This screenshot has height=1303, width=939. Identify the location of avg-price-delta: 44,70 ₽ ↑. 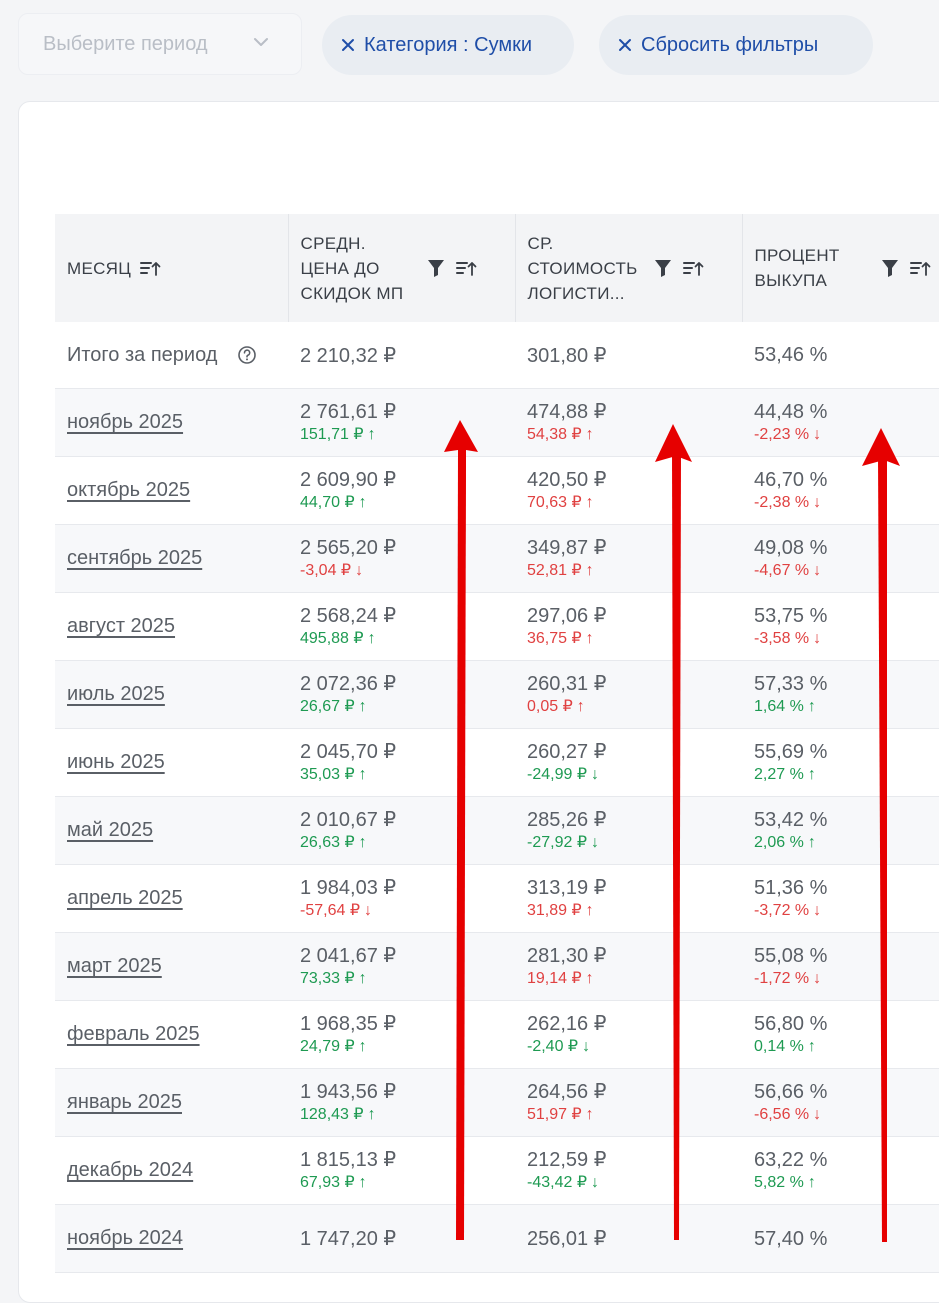
(407, 503).